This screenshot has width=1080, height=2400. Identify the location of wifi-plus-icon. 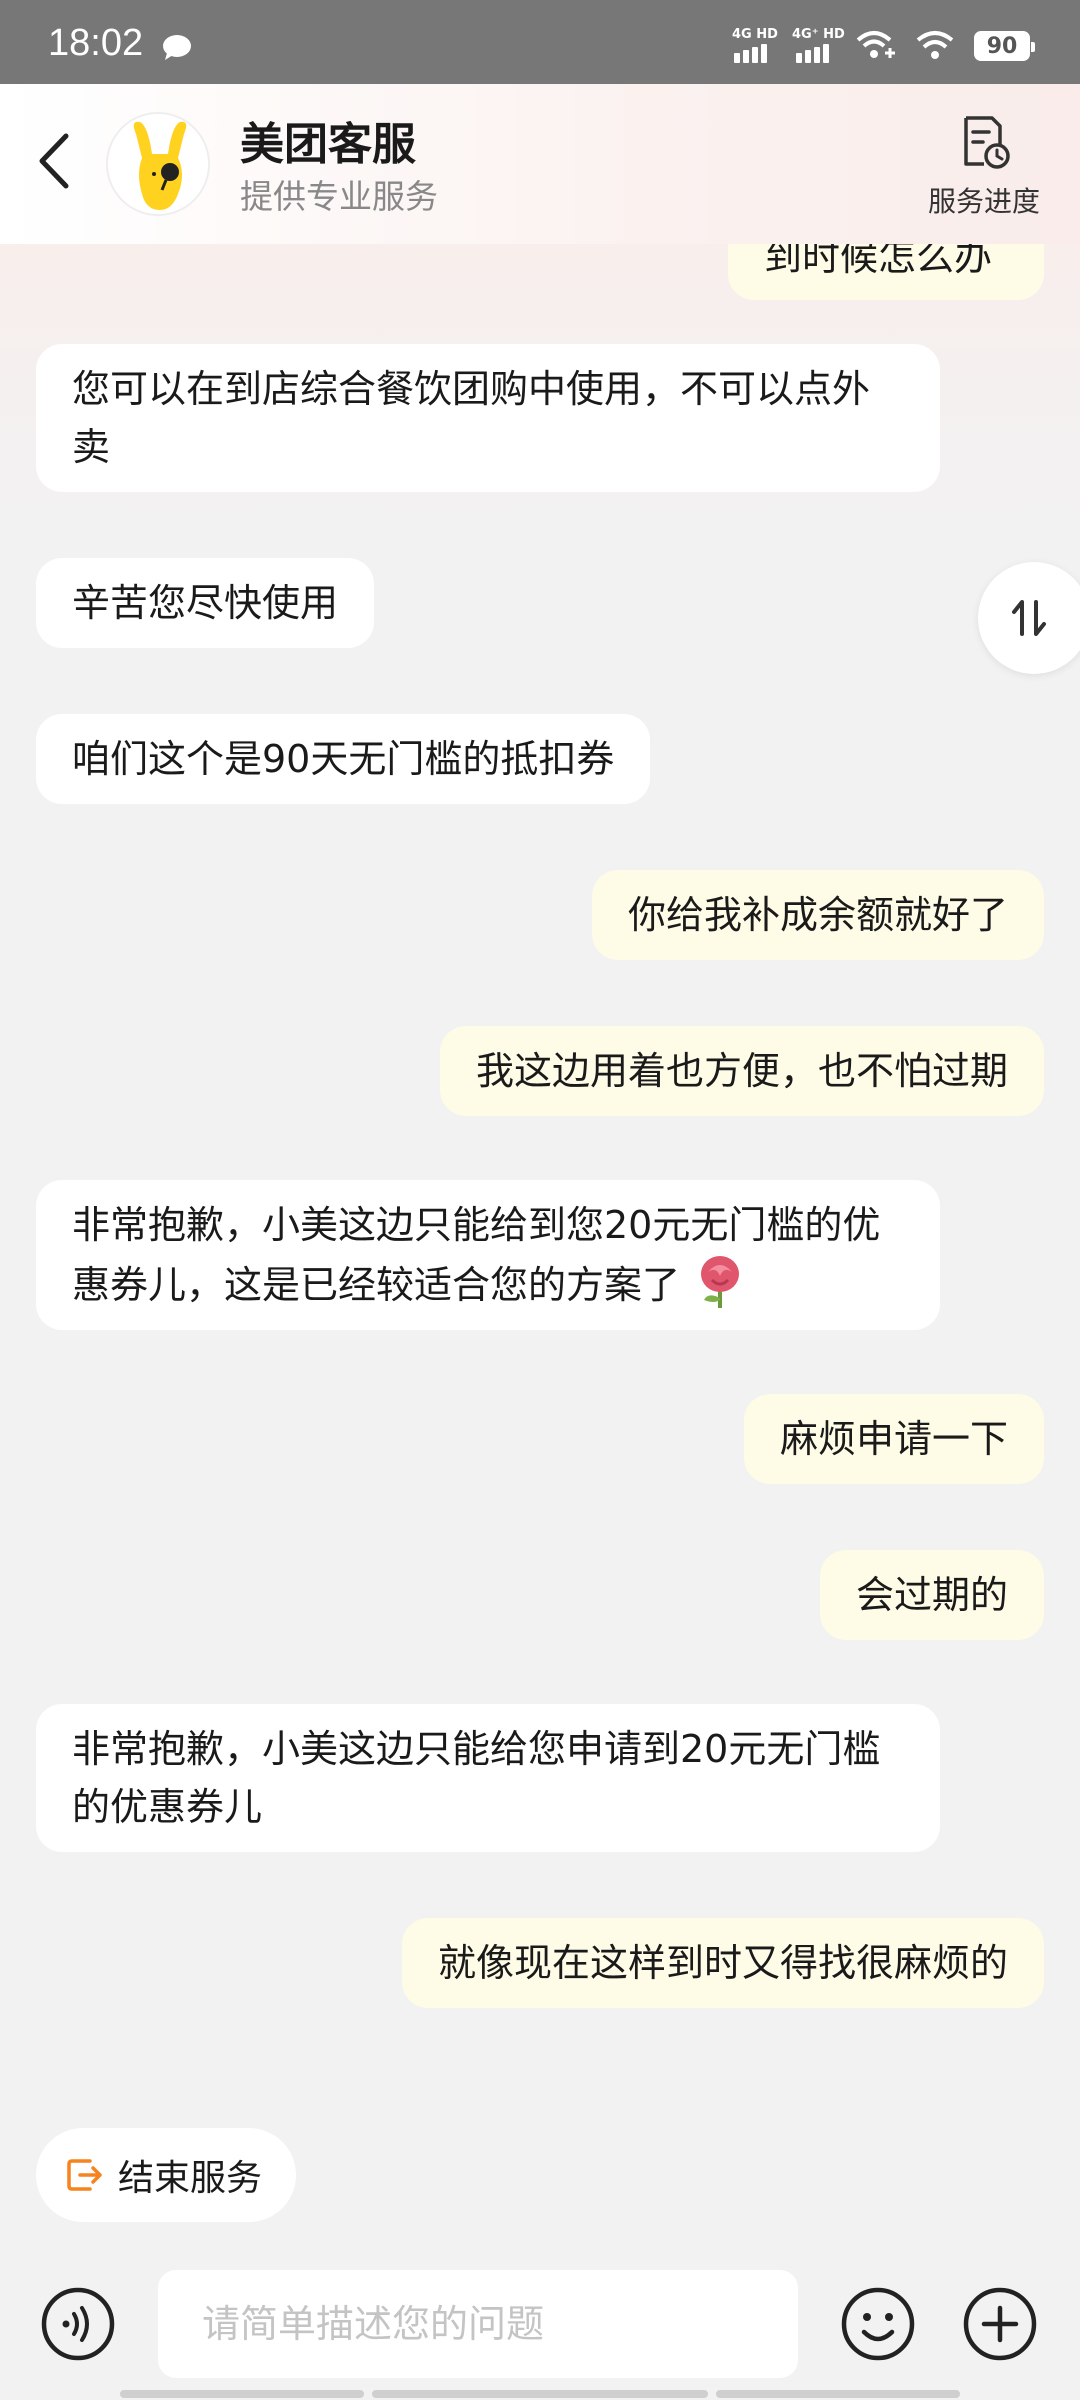
(875, 44).